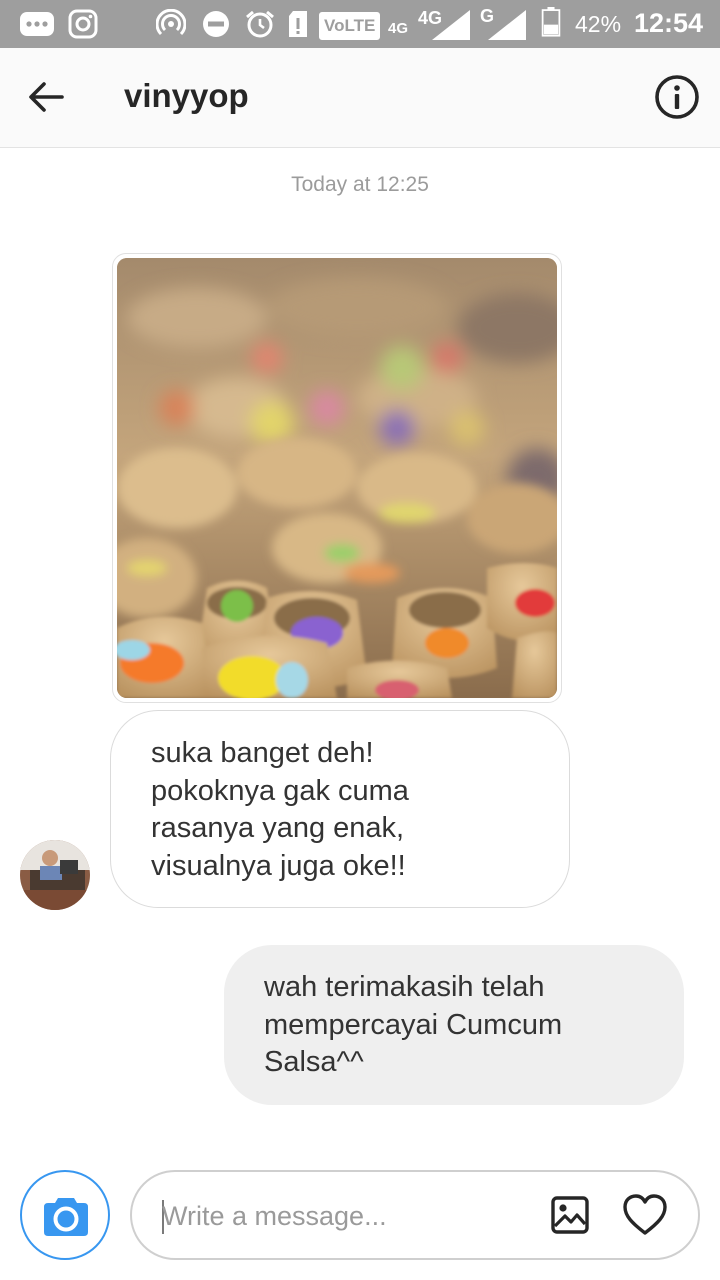  Describe the element at coordinates (360, 184) in the screenshot. I see `message-timestamp: Today at 12:25` at that location.